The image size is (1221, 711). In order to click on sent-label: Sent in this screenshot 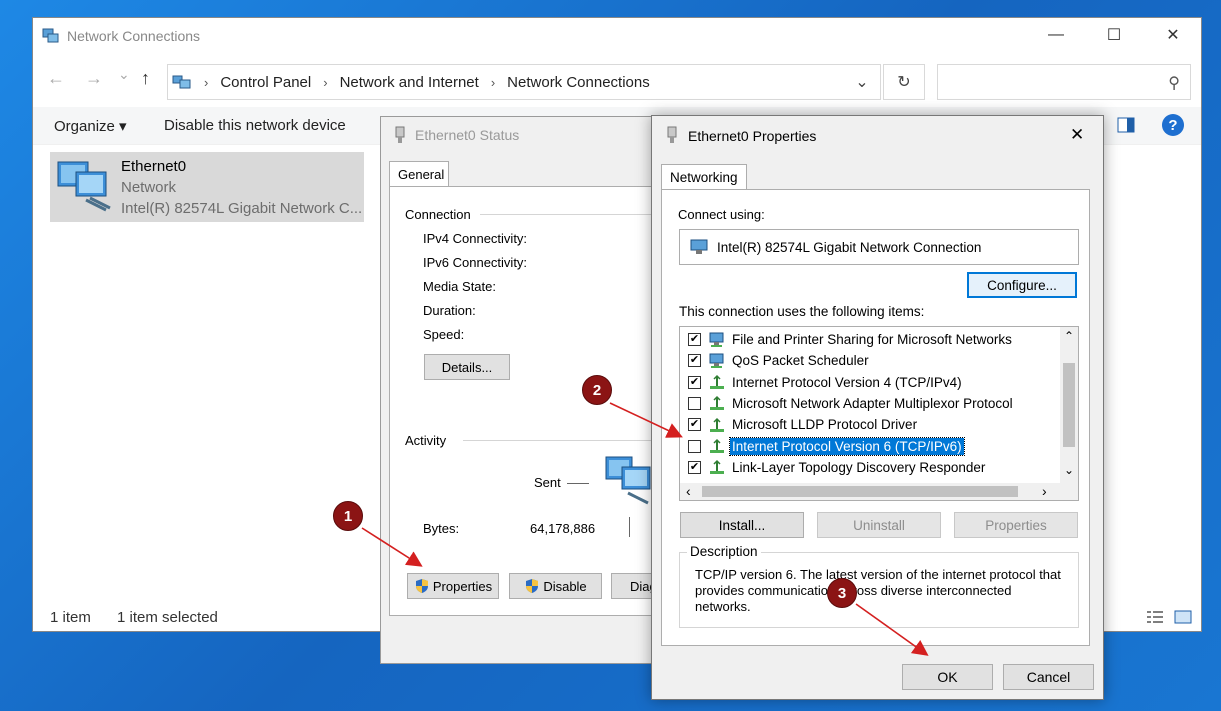, I will do `click(547, 482)`.